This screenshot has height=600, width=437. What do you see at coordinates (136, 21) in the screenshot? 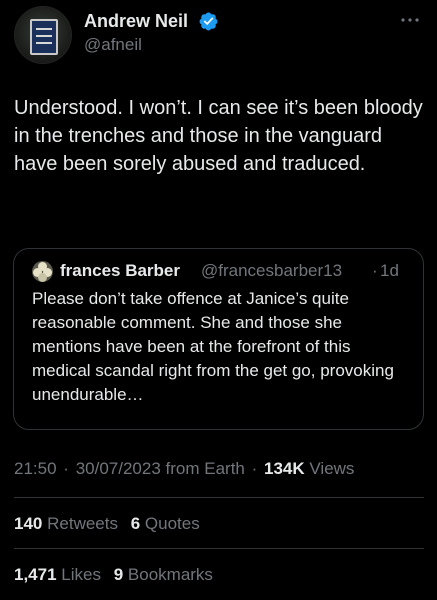
I see `author-display-name: Andrew Neil` at bounding box center [136, 21].